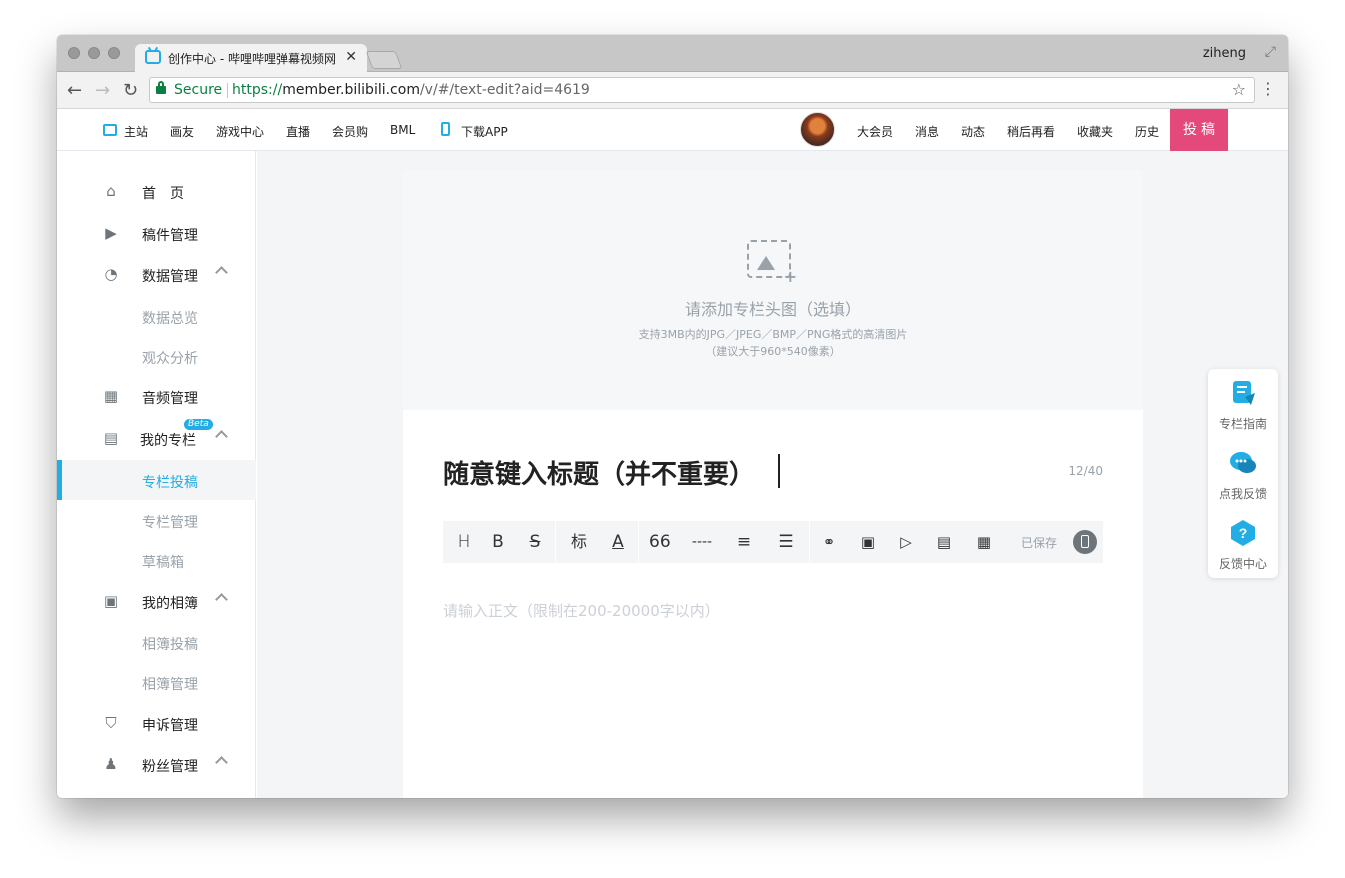  Describe the element at coordinates (170, 726) in the screenshot. I see `sidebar-item-label: 申诉管理` at that location.